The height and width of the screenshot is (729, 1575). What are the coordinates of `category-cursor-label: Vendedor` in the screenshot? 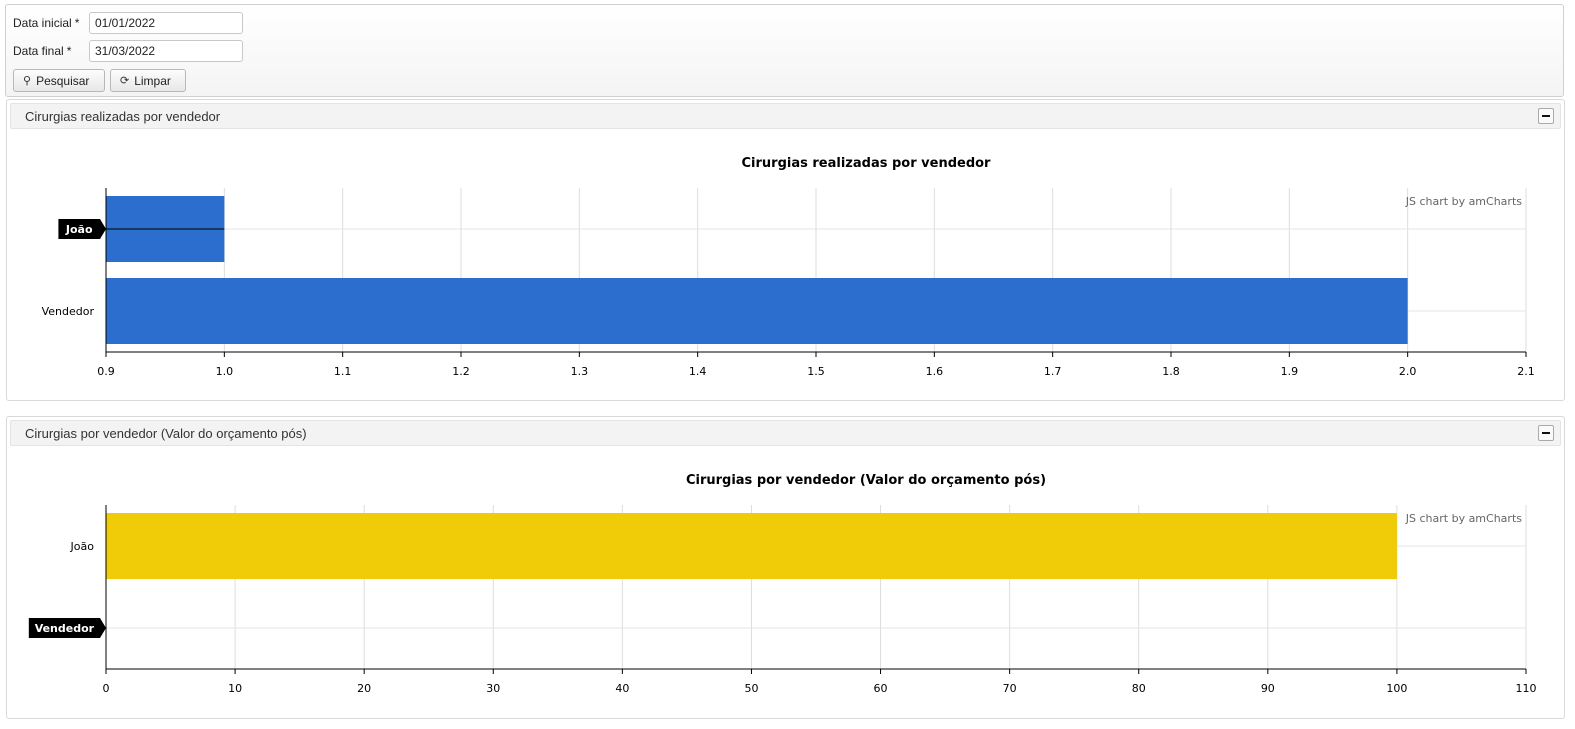 It's located at (67, 628).